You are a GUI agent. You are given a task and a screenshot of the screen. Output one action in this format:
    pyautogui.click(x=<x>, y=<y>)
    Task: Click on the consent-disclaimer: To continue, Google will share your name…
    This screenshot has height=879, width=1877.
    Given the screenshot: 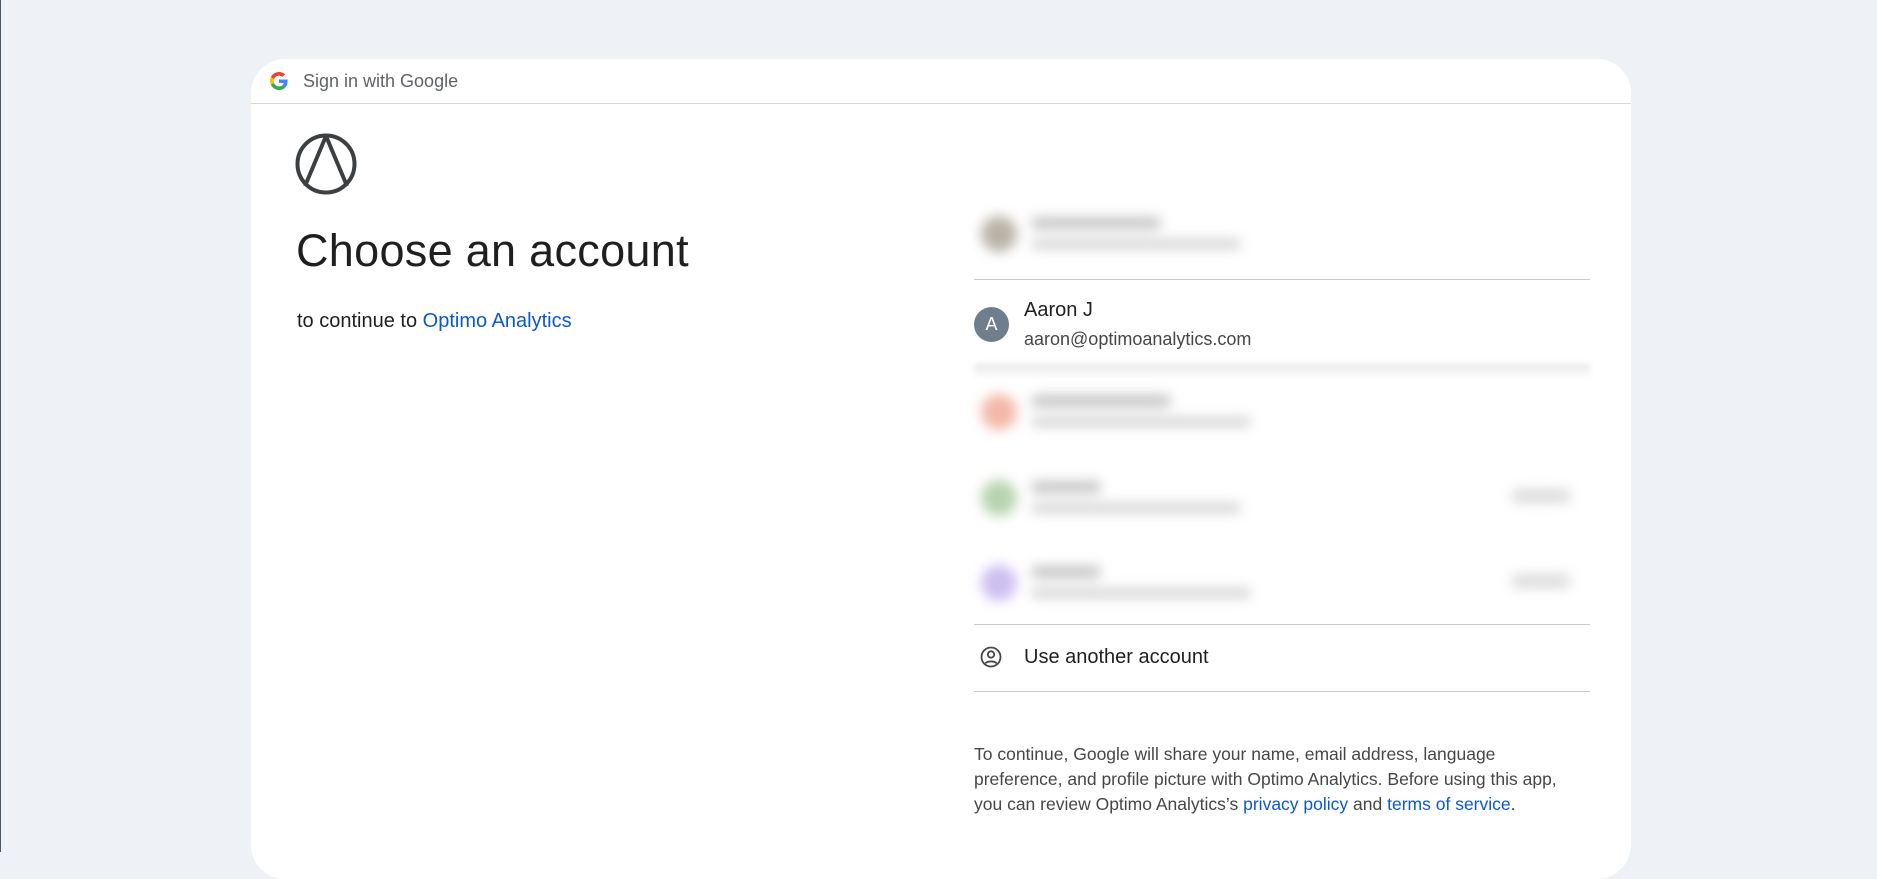 What is the action you would take?
    pyautogui.click(x=1265, y=779)
    